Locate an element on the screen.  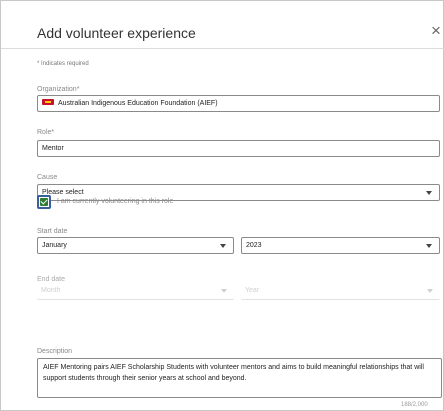
organization-logo-icon is located at coordinates (48, 102).